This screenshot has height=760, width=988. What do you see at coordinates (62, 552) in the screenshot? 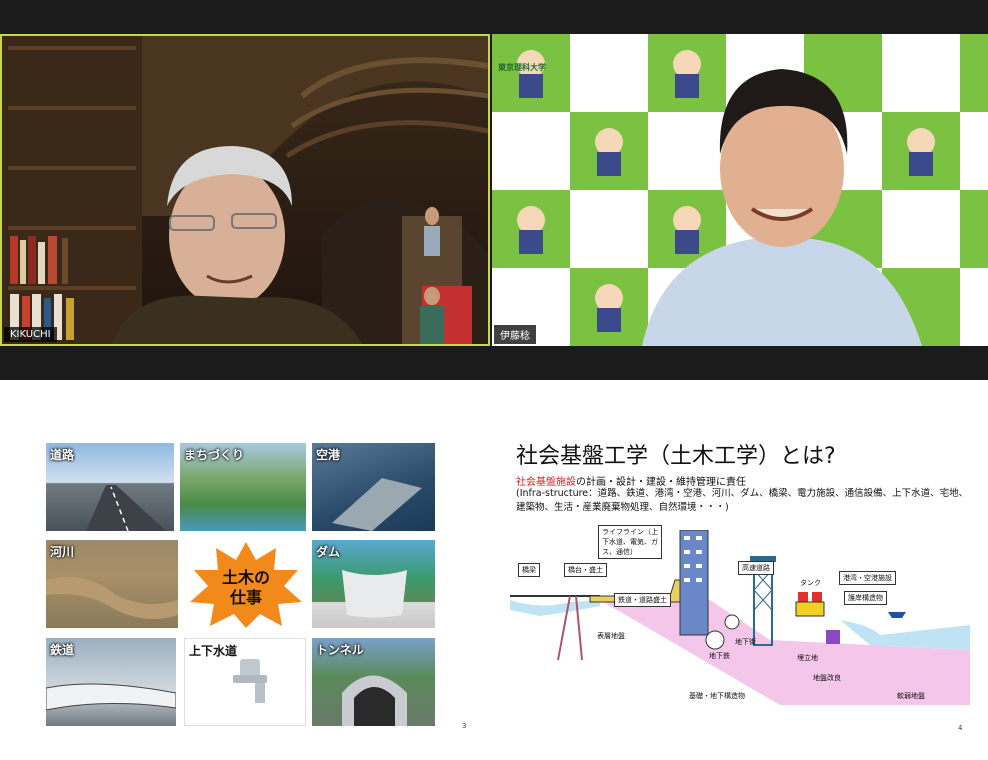
I see `photo-label: 河川` at bounding box center [62, 552].